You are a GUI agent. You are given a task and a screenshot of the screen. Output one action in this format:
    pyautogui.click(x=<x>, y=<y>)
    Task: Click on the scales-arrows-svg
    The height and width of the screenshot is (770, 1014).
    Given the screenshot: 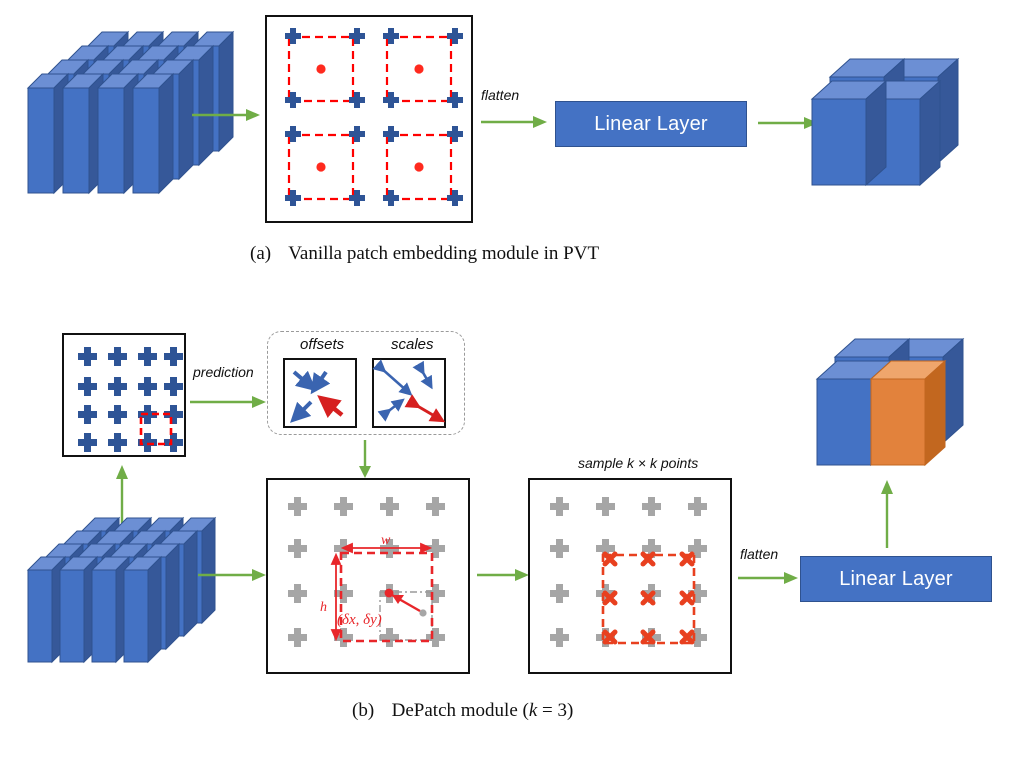 What is the action you would take?
    pyautogui.click(x=409, y=391)
    